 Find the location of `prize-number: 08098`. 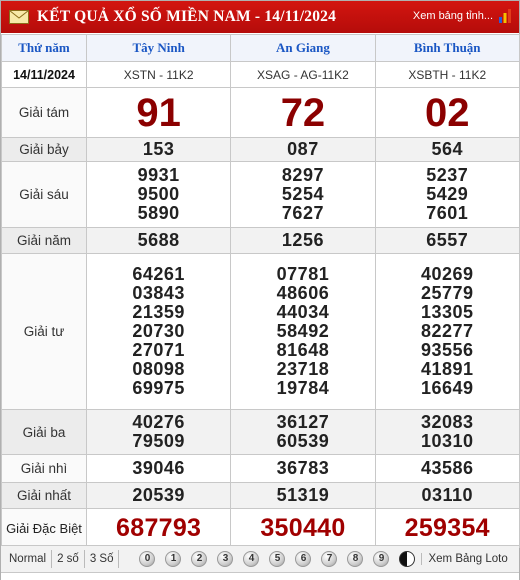

prize-number: 08098 is located at coordinates (158, 369).